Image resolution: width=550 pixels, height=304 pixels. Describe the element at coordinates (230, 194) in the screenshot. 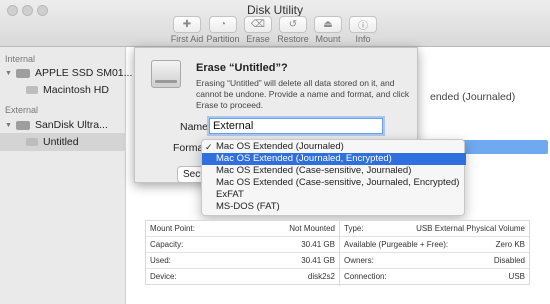

I see `format-option-label: ExFAT` at that location.